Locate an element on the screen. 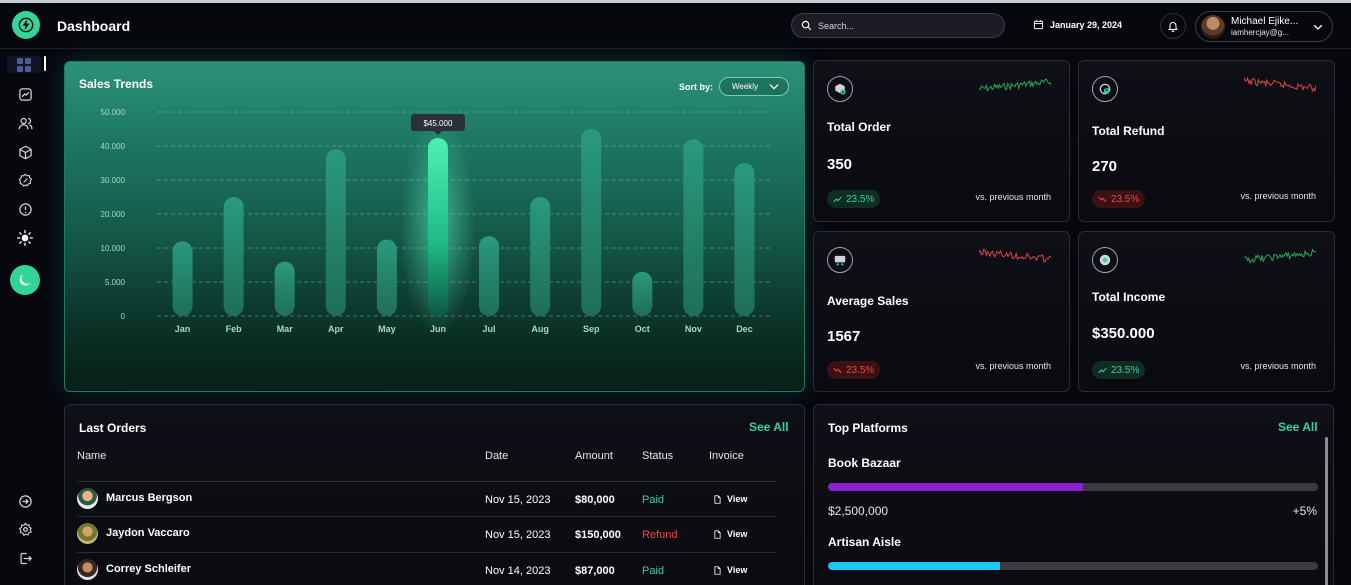 Image resolution: width=1351 pixels, height=585 pixels. document-icon is located at coordinates (717, 570).